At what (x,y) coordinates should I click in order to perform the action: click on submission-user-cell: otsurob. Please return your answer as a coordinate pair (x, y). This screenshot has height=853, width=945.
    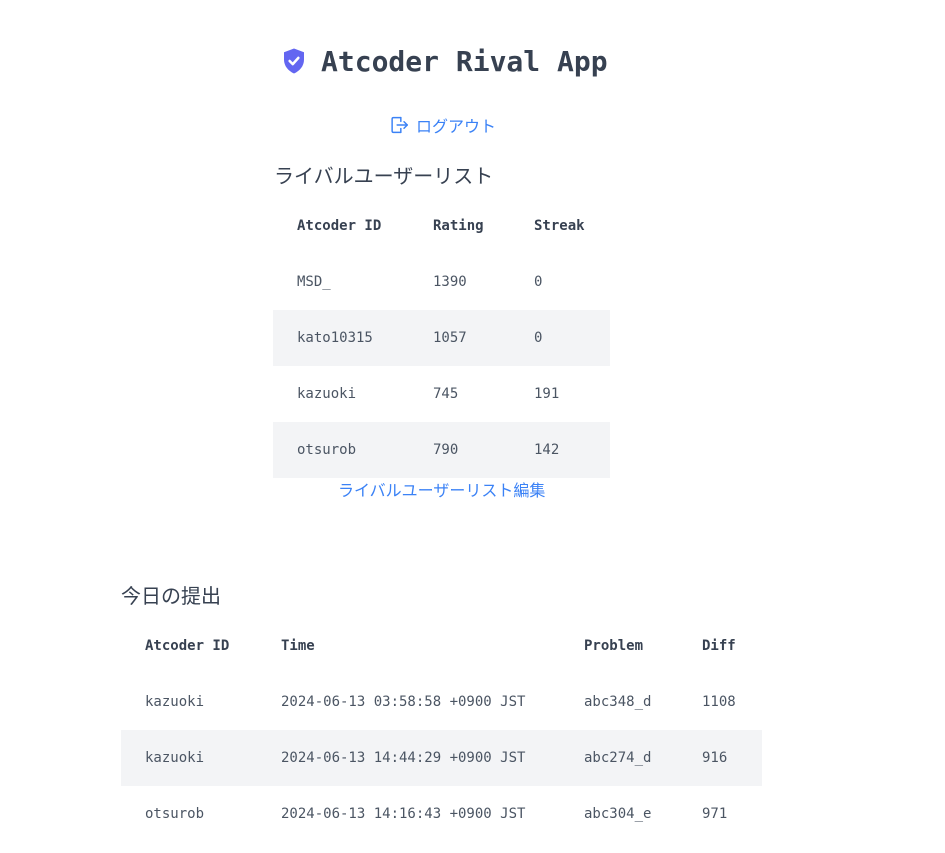
    Looking at the image, I should click on (175, 814).